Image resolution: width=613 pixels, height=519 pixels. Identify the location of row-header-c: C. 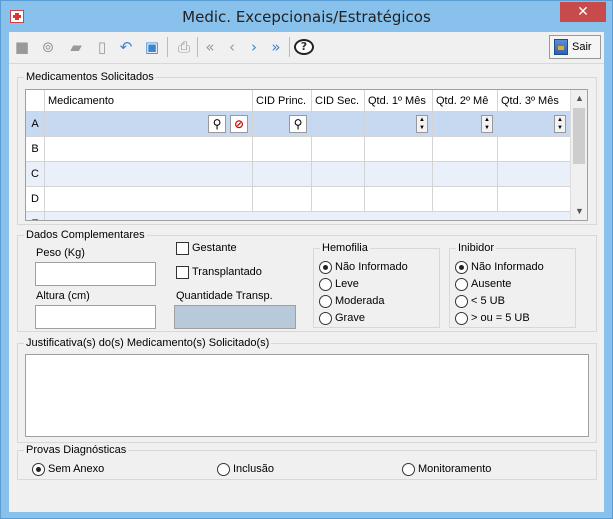
(35, 174).